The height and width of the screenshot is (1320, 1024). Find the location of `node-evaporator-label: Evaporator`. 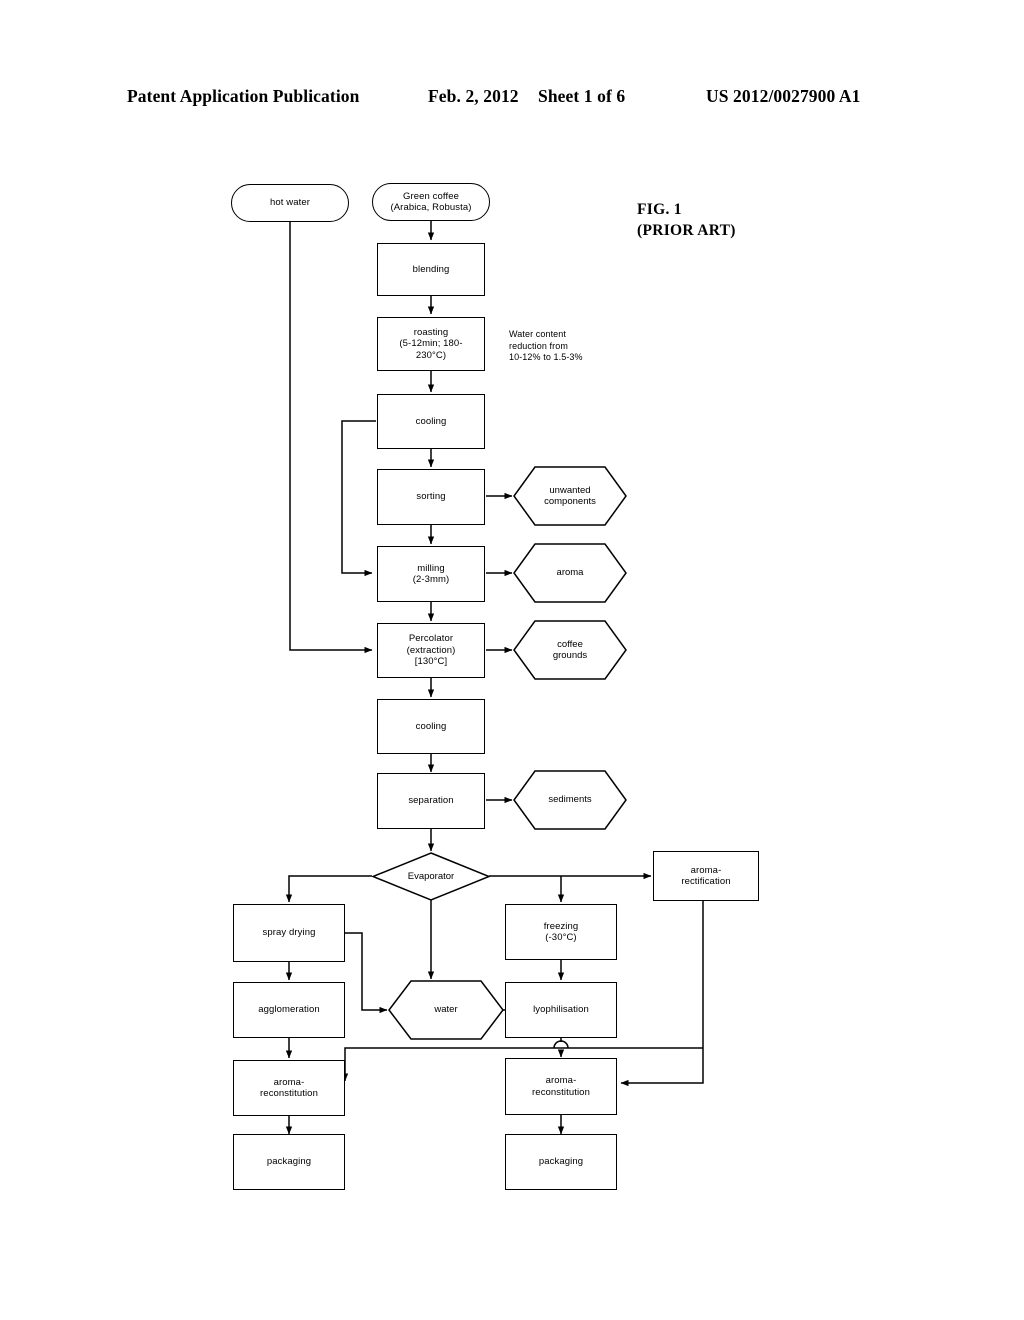

node-evaporator-label: Evaporator is located at coordinates (431, 876).